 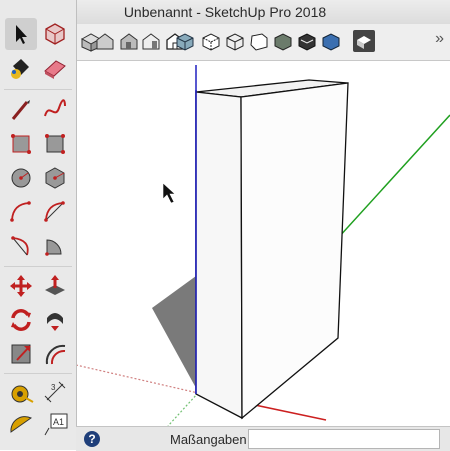 I want to click on wireframe-style-icon, so click(x=235, y=41).